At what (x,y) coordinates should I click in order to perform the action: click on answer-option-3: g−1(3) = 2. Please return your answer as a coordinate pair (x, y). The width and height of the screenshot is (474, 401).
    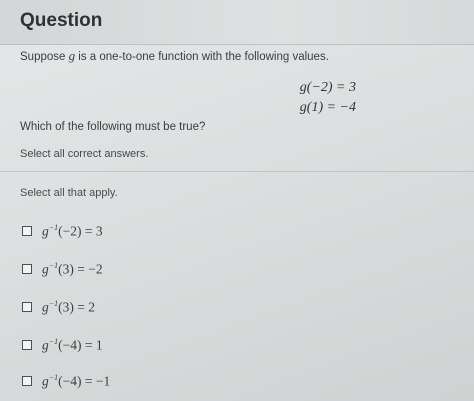
    Looking at the image, I should click on (58, 307).